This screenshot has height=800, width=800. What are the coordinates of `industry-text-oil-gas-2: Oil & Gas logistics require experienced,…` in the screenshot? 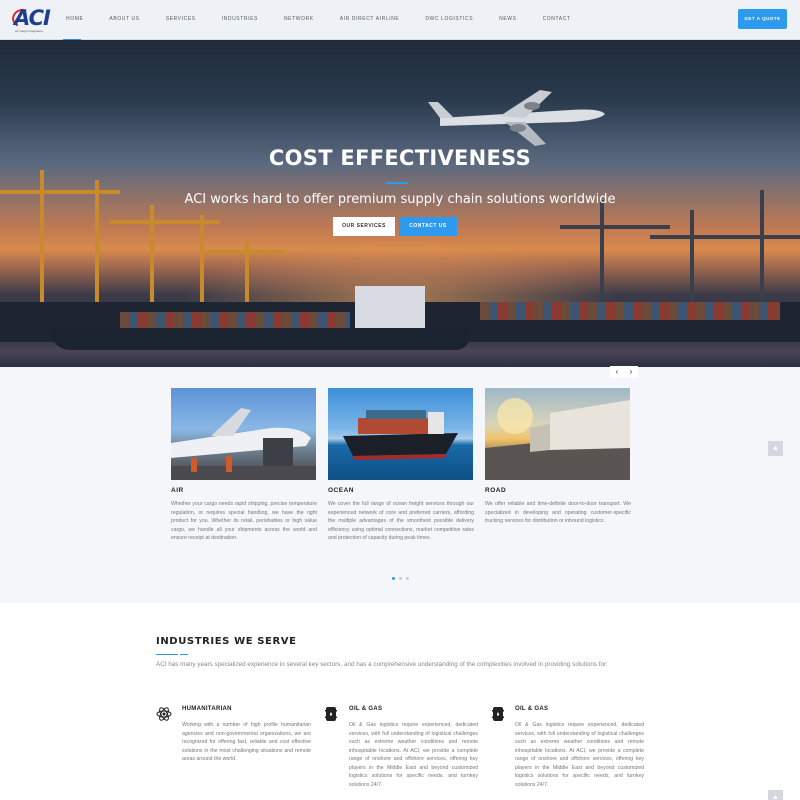 It's located at (579, 755).